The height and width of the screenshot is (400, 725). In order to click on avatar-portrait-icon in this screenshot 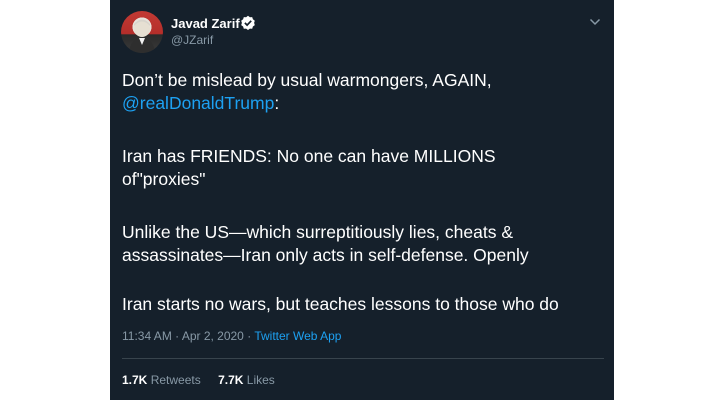, I will do `click(142, 36)`.